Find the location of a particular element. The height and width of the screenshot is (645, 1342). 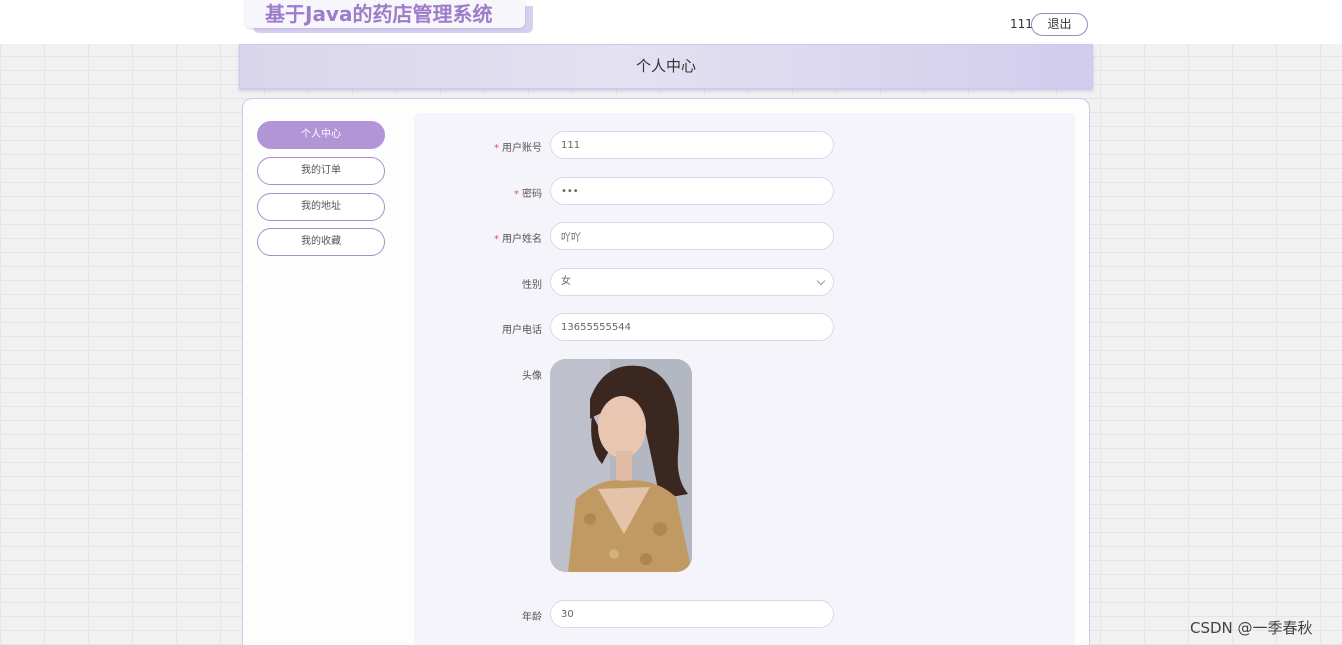

watermark: CSDN @一季春秋 is located at coordinates (1251, 628).